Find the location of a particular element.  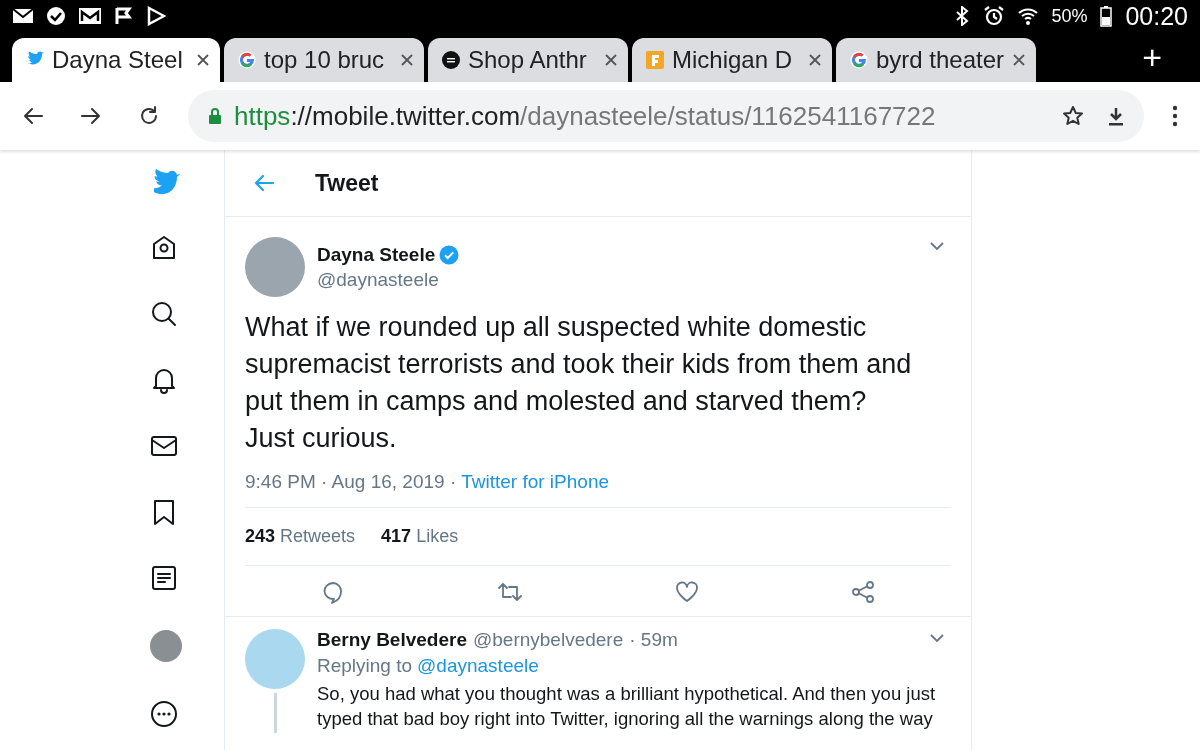

browser-tab: Michigan D is located at coordinates (732, 60).